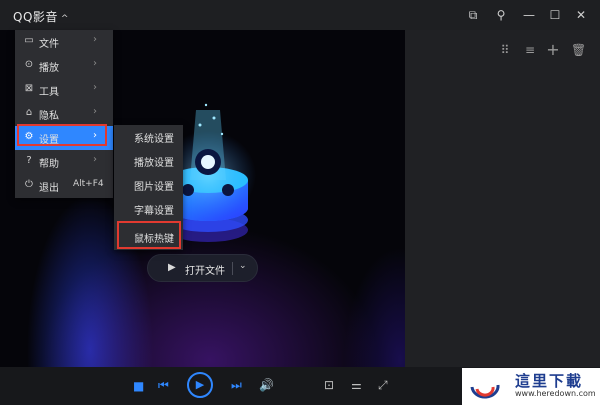 This screenshot has width=600, height=405. I want to click on submenu-item-system-settings: 系统设置, so click(148, 137).